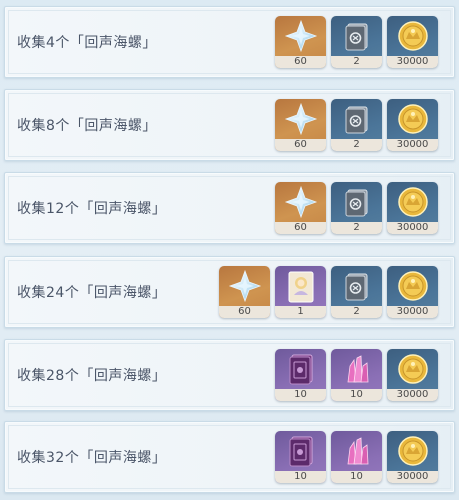 This screenshot has height=500, width=459. Describe the element at coordinates (229, 457) in the screenshot. I see `task-row: 收集32个「回声海螺」 10 10 30000` at that location.